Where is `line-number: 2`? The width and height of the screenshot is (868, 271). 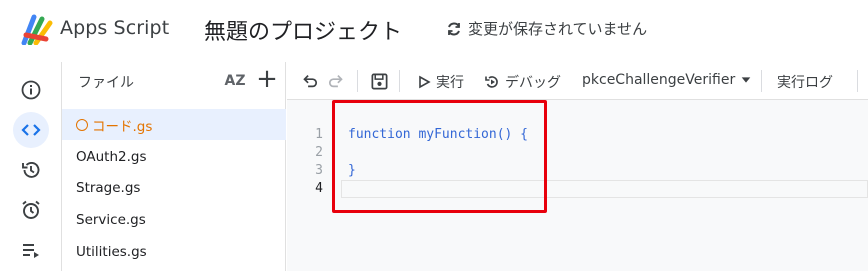 line-number: 2 is located at coordinates (319, 152).